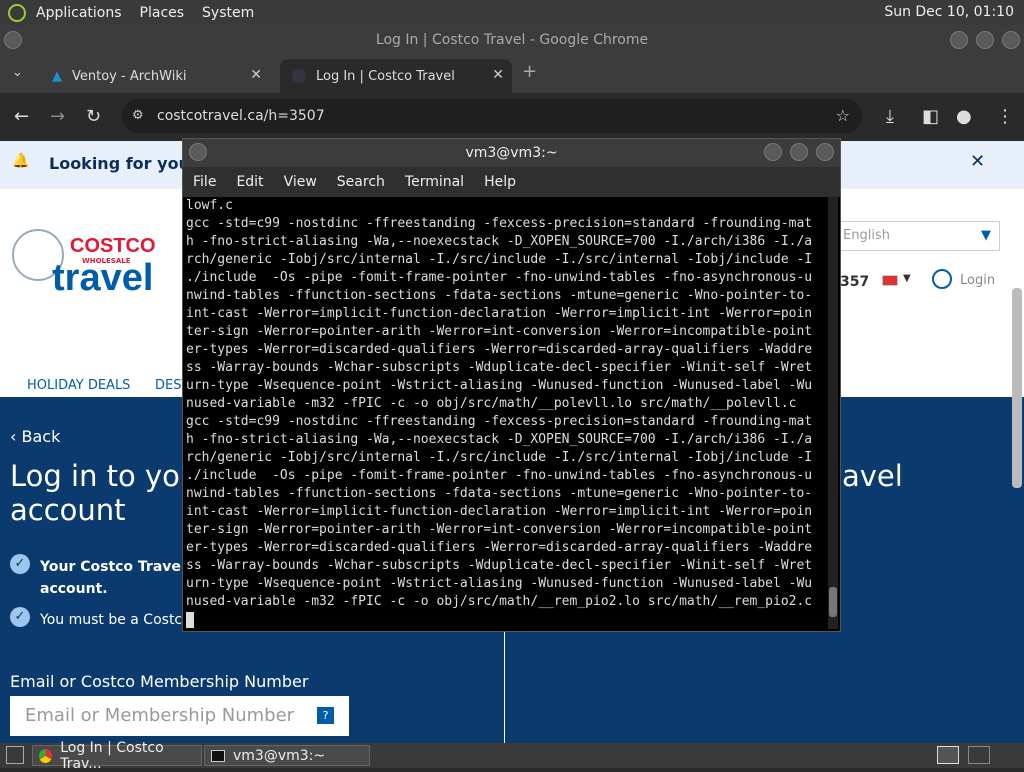  Describe the element at coordinates (78, 385) in the screenshot. I see `nav-holiday-deals: HOLIDAY DEALS` at that location.